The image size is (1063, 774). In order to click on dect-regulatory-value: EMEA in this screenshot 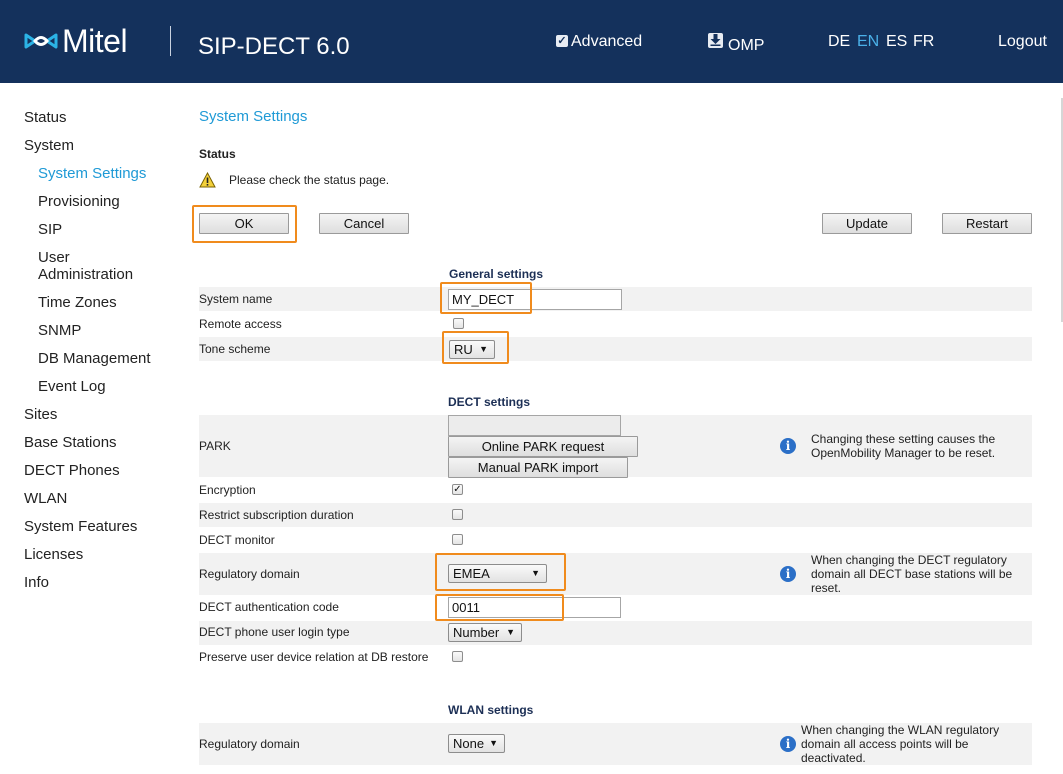, I will do `click(471, 573)`.